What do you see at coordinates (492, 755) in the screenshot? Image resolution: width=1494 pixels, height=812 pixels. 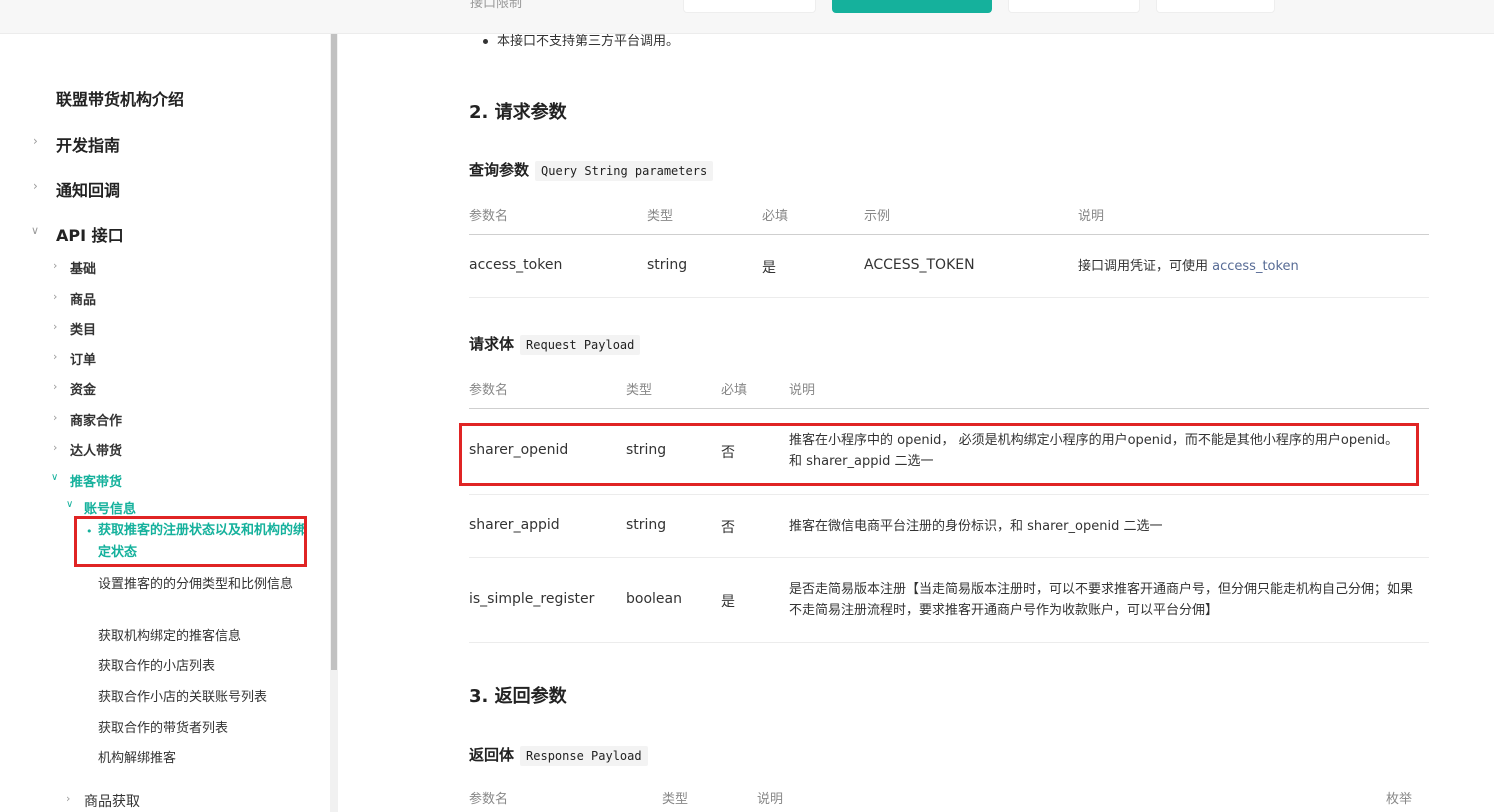 I see `response-payload-title-text: 返回体` at bounding box center [492, 755].